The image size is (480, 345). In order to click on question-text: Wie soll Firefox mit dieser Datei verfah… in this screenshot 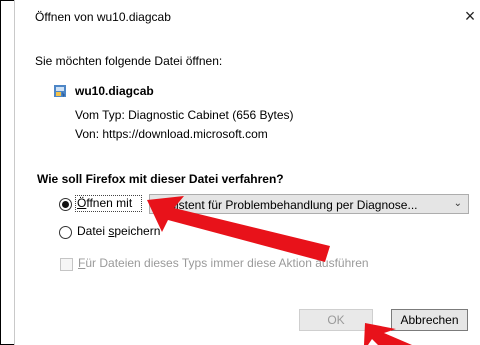, I will do `click(160, 179)`.